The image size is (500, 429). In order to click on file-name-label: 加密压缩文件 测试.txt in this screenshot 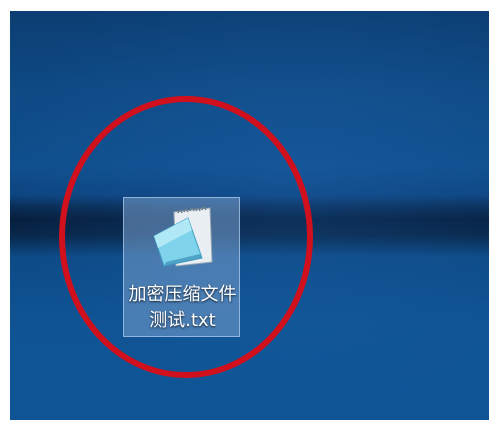, I will do `click(182, 308)`.